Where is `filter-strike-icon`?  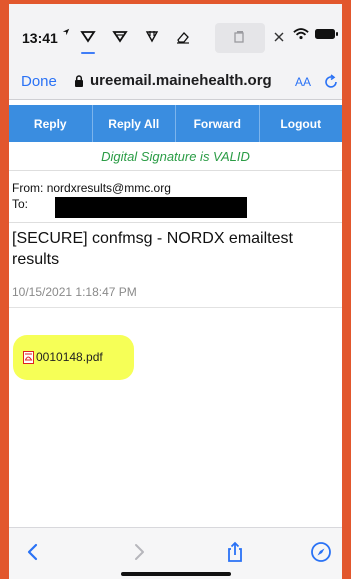 filter-strike-icon is located at coordinates (152, 37).